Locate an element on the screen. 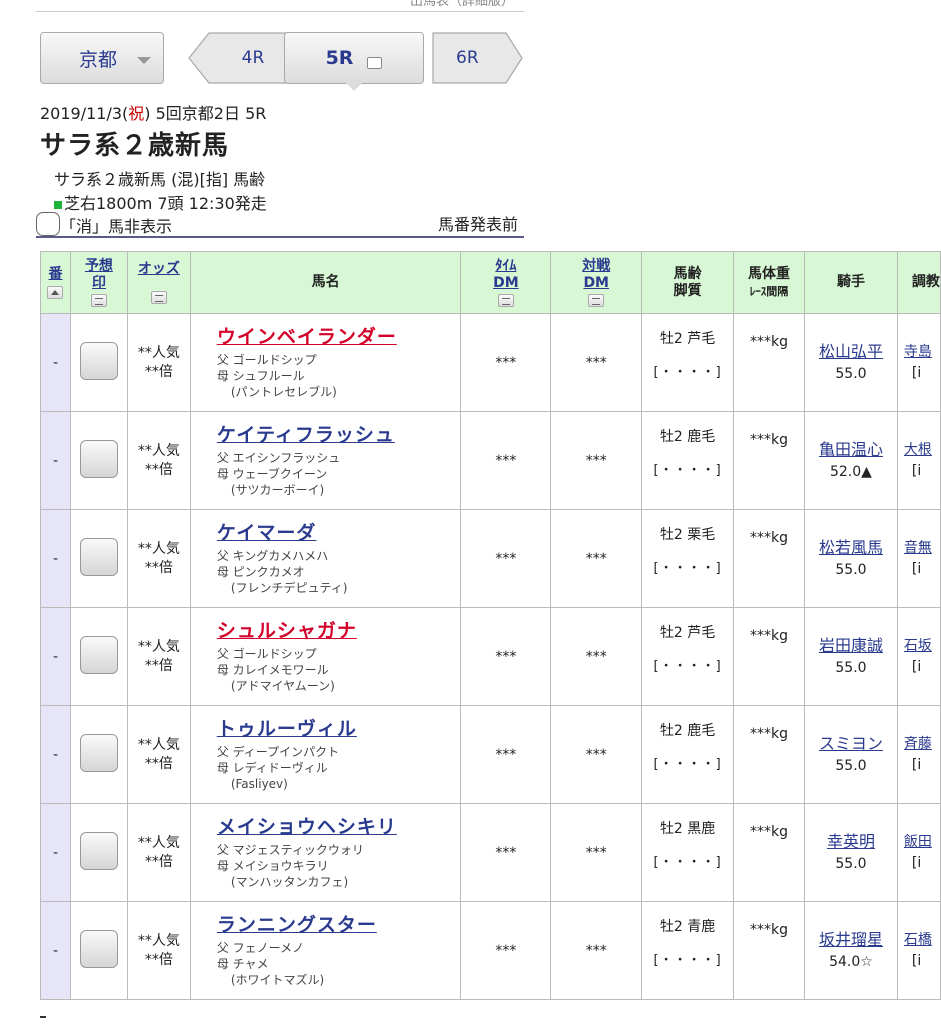 The width and height of the screenshot is (941, 1024). meeting-text: ) 5回京都2日 5R is located at coordinates (205, 113).